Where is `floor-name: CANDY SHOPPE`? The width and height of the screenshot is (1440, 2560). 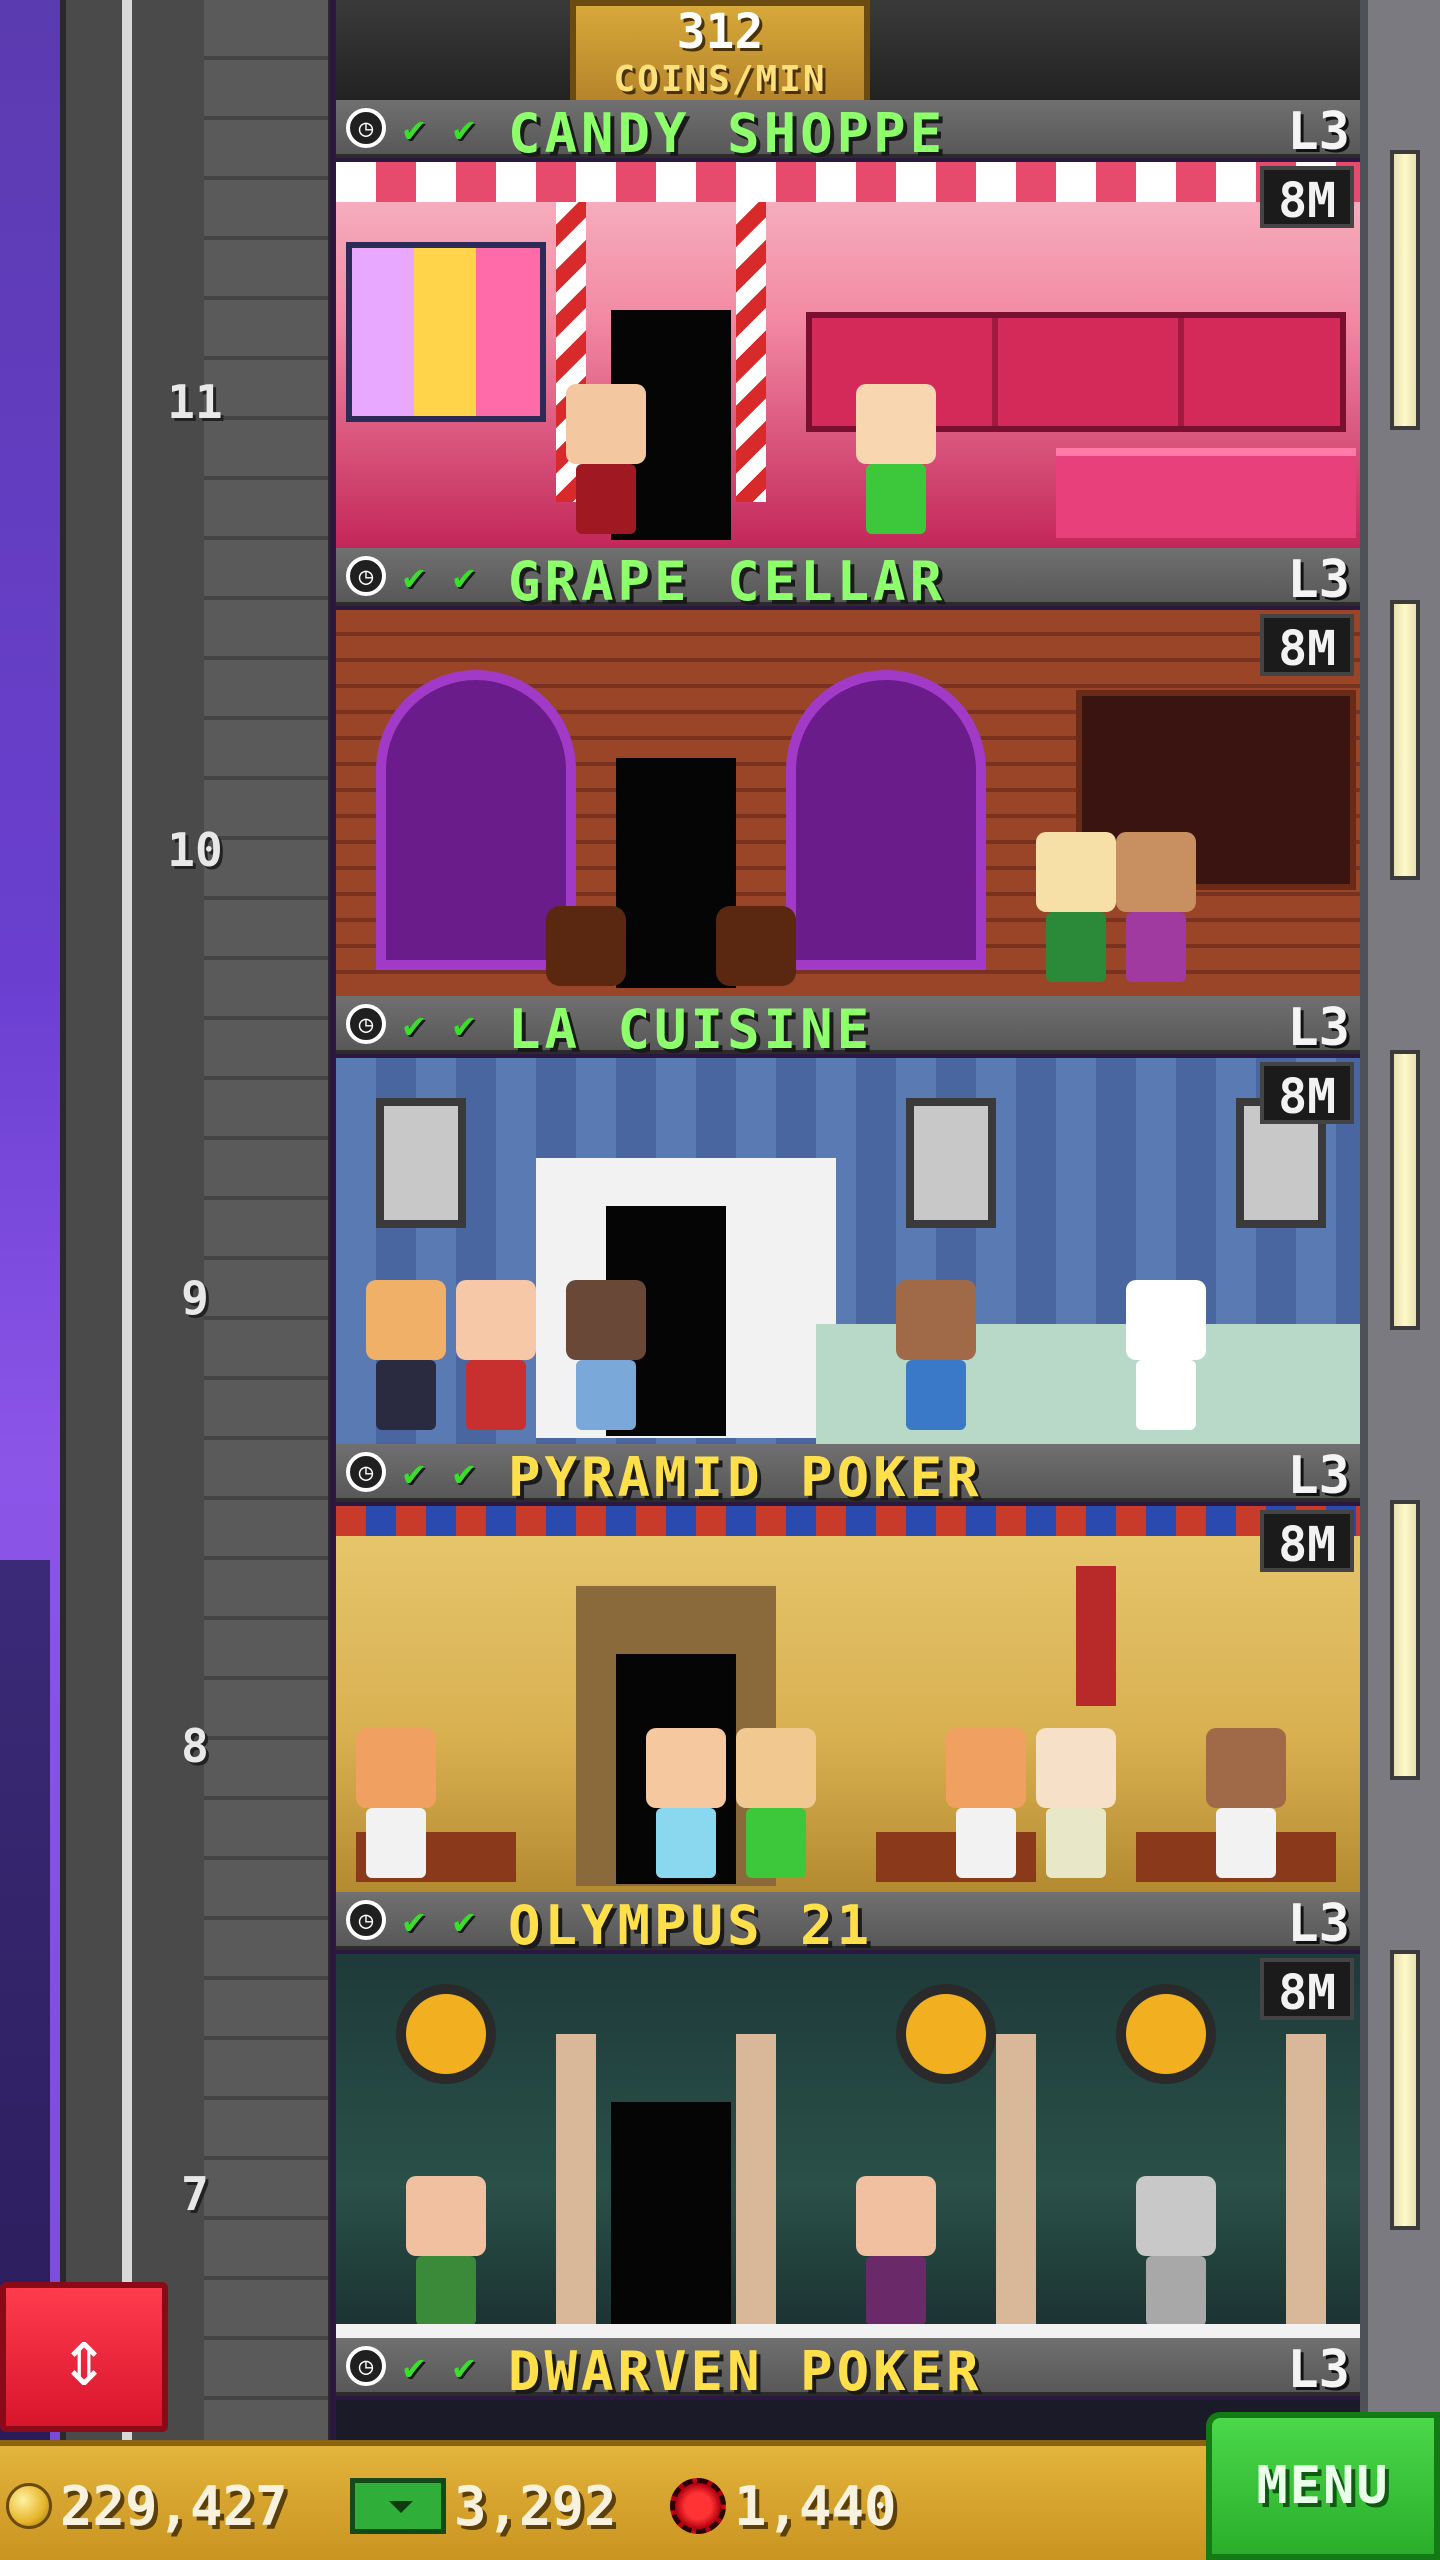
floor-name: CANDY SHOPPE is located at coordinates (727, 133).